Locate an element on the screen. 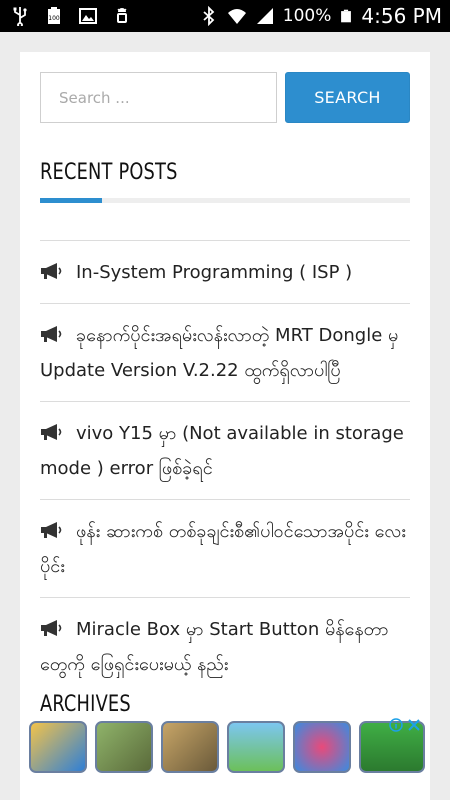 The image size is (450, 800). status-bar-left: 100 is located at coordinates (71, 16).